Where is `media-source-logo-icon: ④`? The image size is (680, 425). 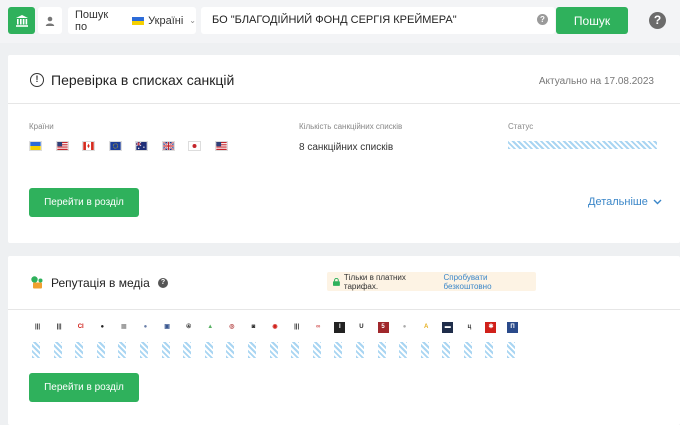 media-source-logo-icon: ④ is located at coordinates (189, 327).